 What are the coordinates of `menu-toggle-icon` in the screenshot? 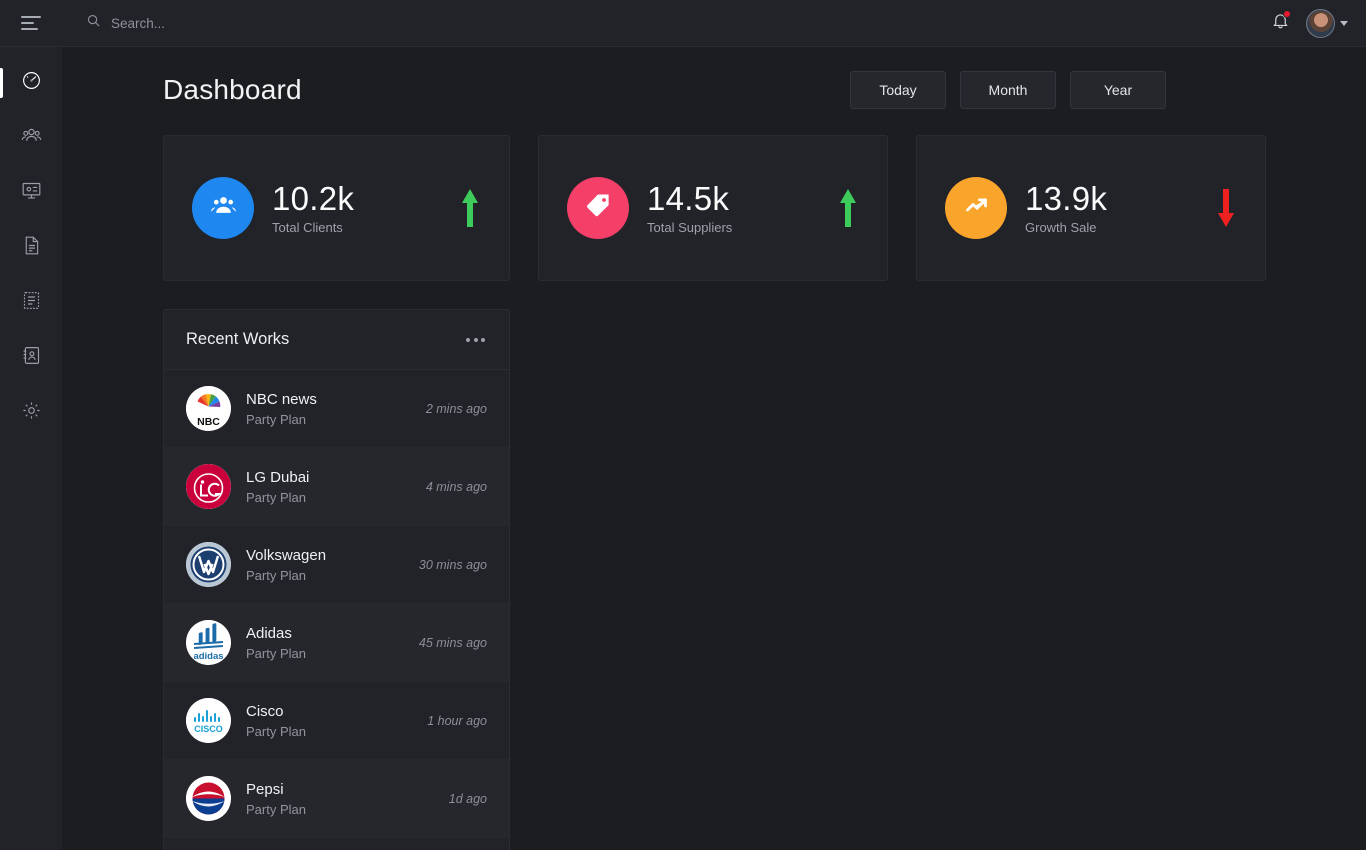 It's located at (31, 23).